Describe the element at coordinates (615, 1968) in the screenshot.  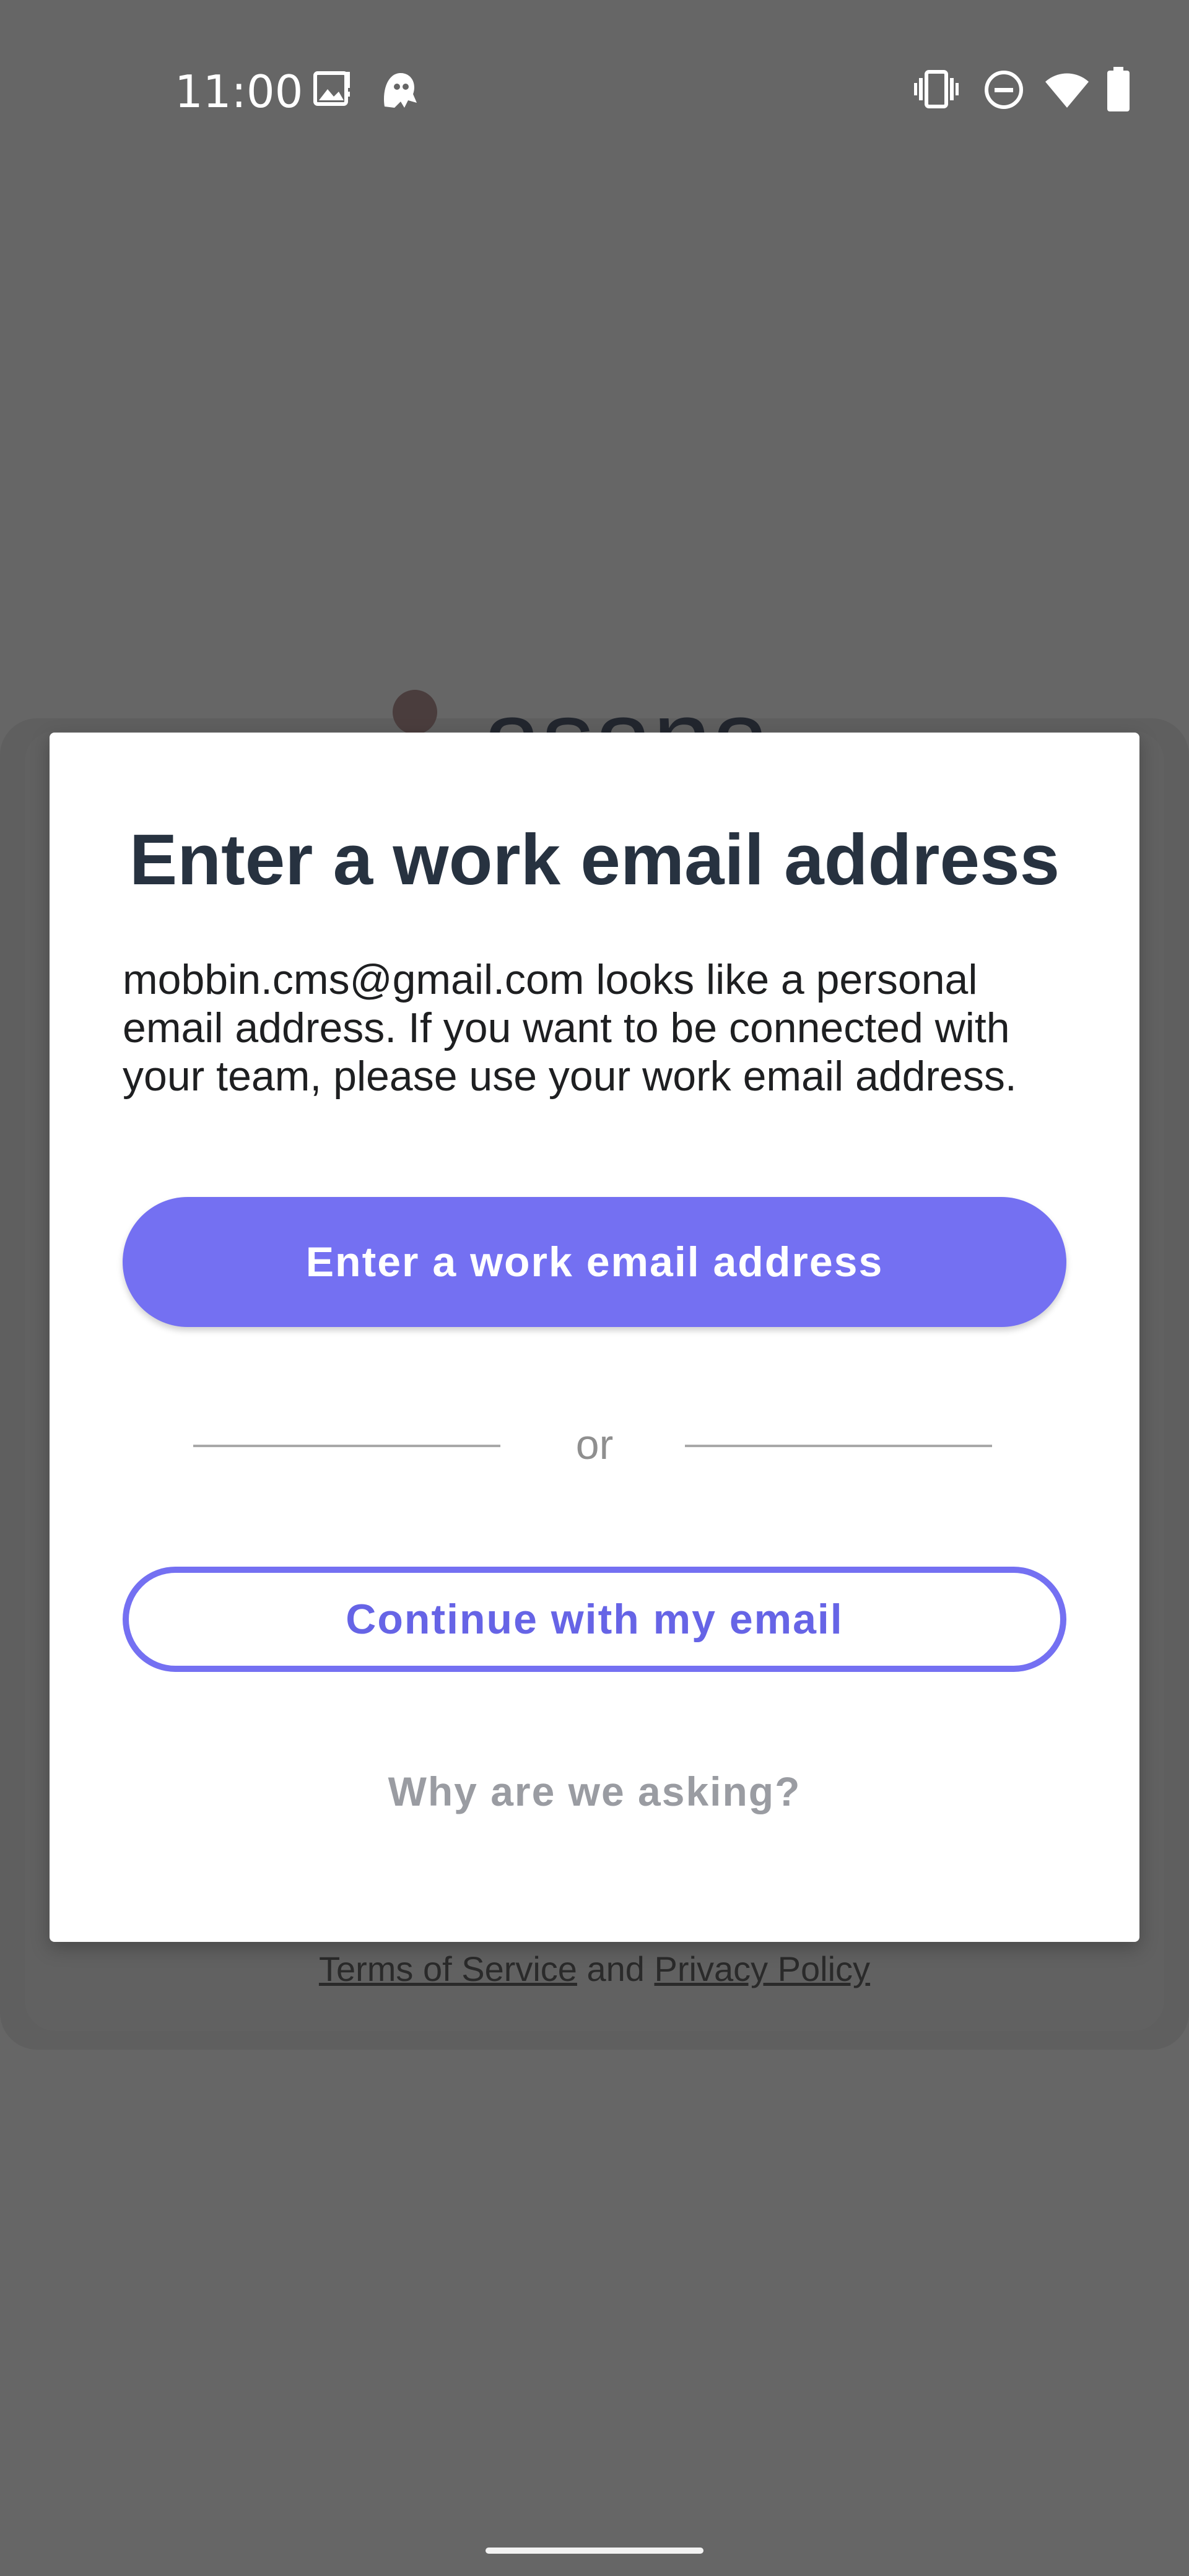
I see `legal-and-text: and` at that location.